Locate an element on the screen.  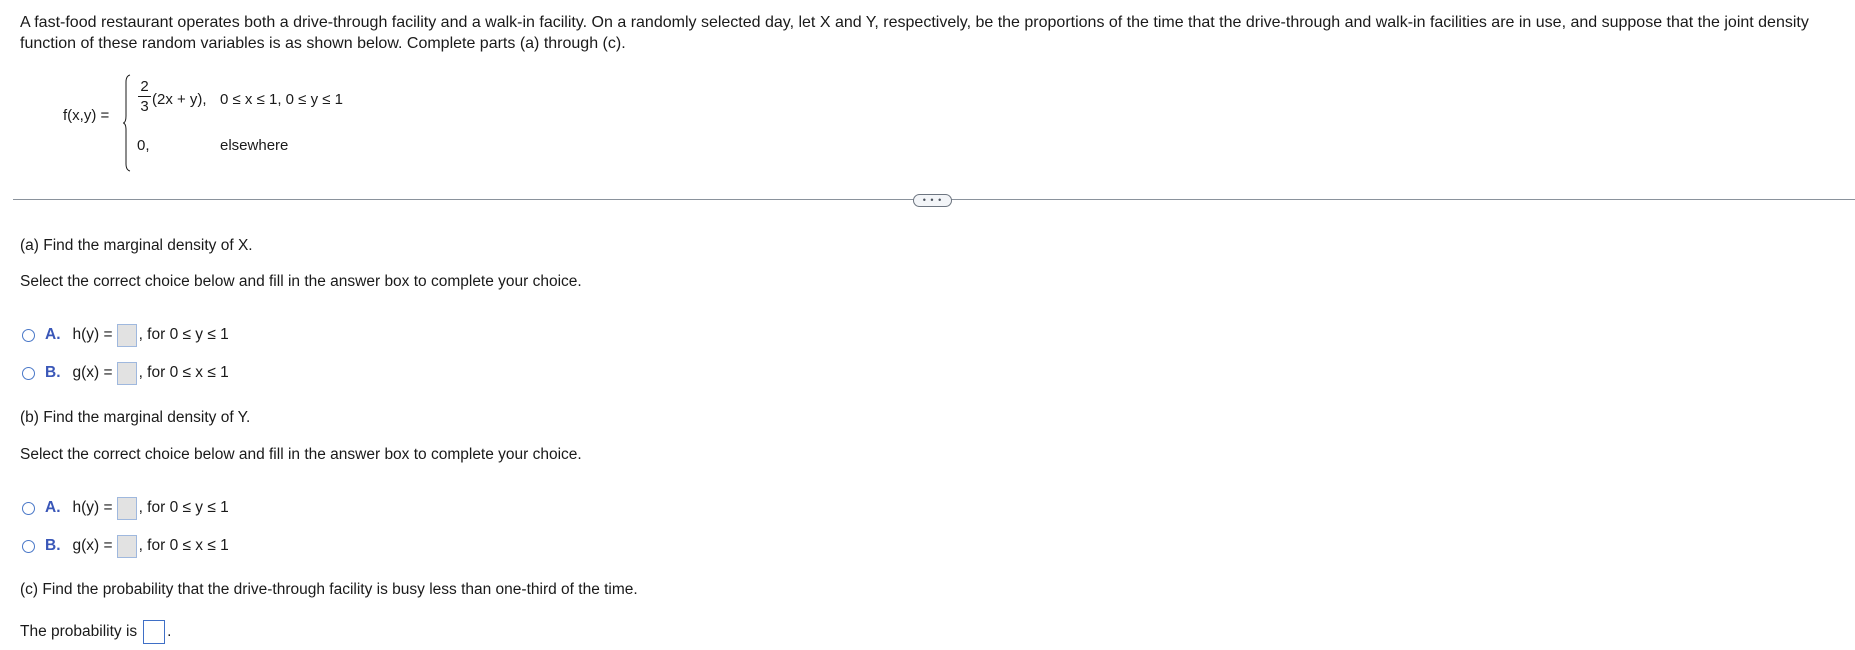
part-b-option-b: B. g(x) = , for 0 ≤ x ≤ 1 is located at coordinates (125, 546).